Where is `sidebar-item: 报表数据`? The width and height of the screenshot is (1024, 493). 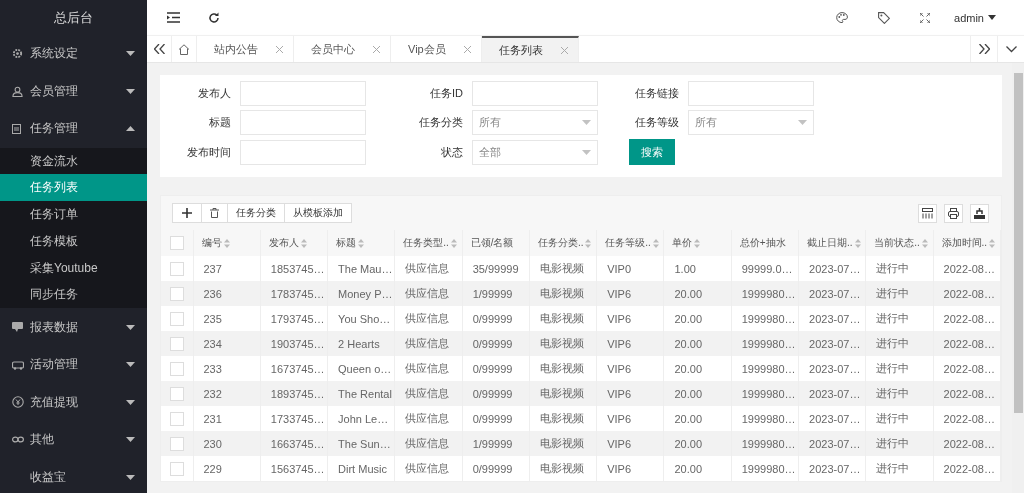 sidebar-item: 报表数据 is located at coordinates (73, 327).